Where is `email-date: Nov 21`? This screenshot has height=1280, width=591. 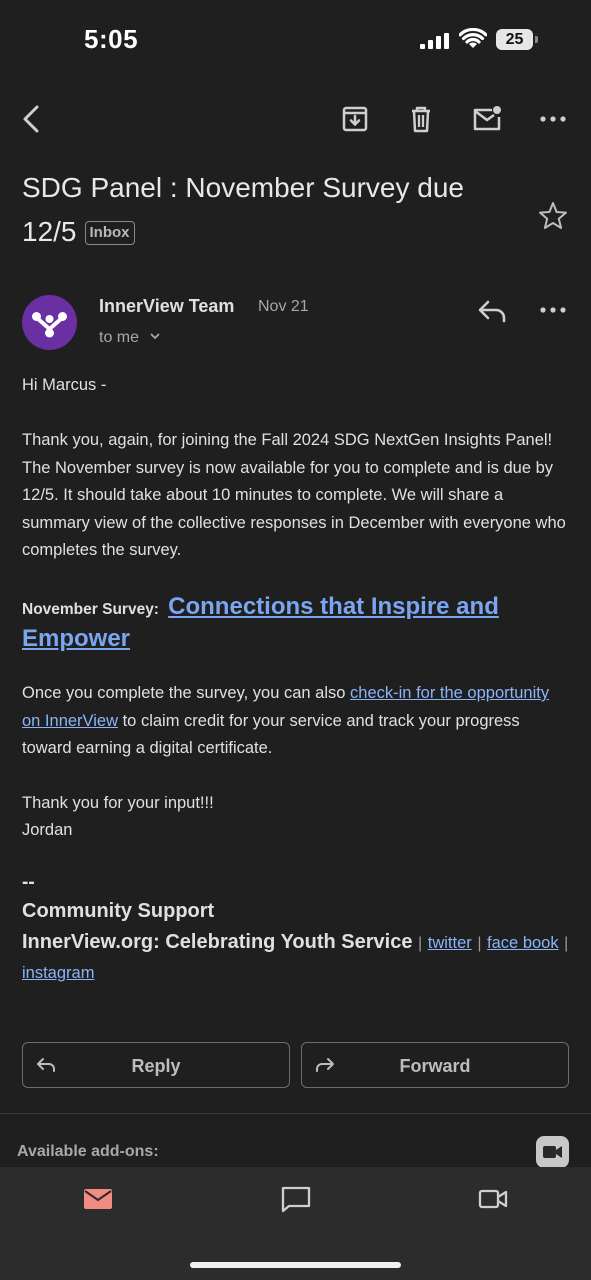
email-date: Nov 21 is located at coordinates (283, 306).